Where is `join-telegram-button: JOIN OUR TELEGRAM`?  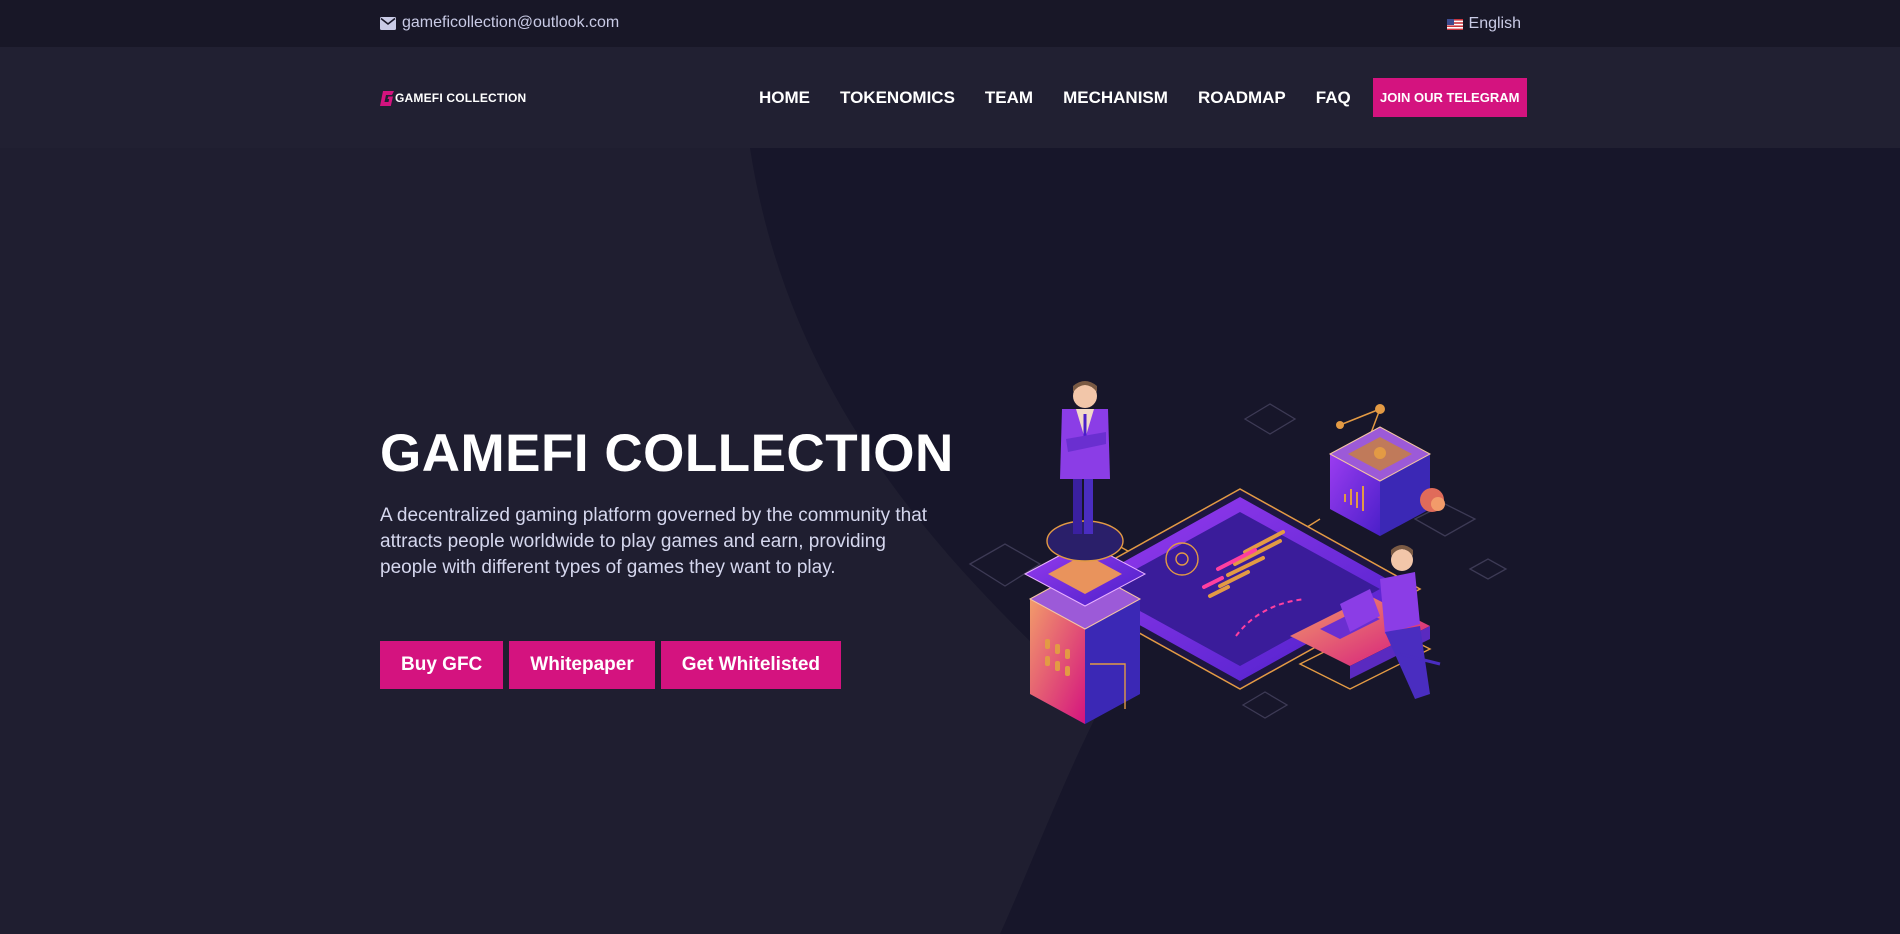 join-telegram-button: JOIN OUR TELEGRAM is located at coordinates (1449, 97).